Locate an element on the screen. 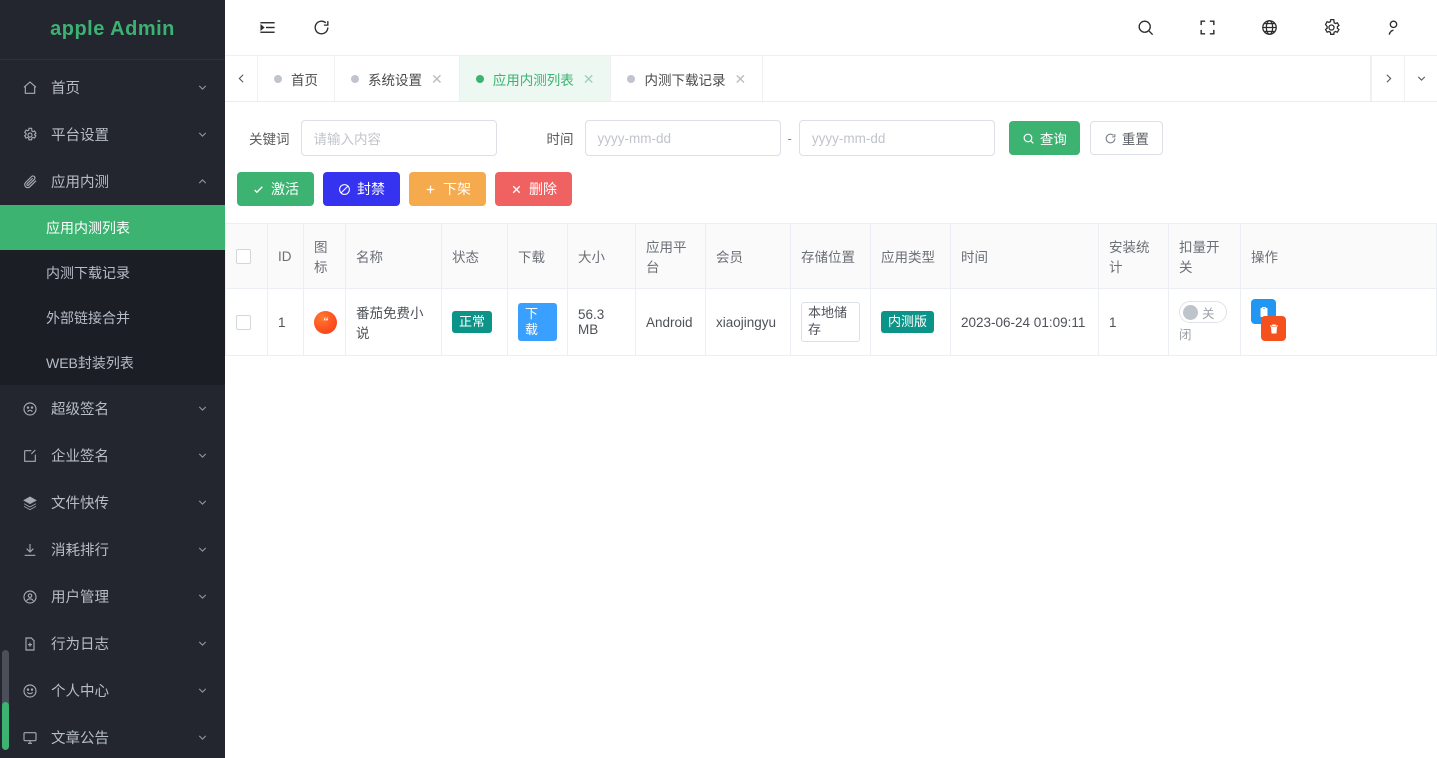  user-icon is located at coordinates (1393, 28).